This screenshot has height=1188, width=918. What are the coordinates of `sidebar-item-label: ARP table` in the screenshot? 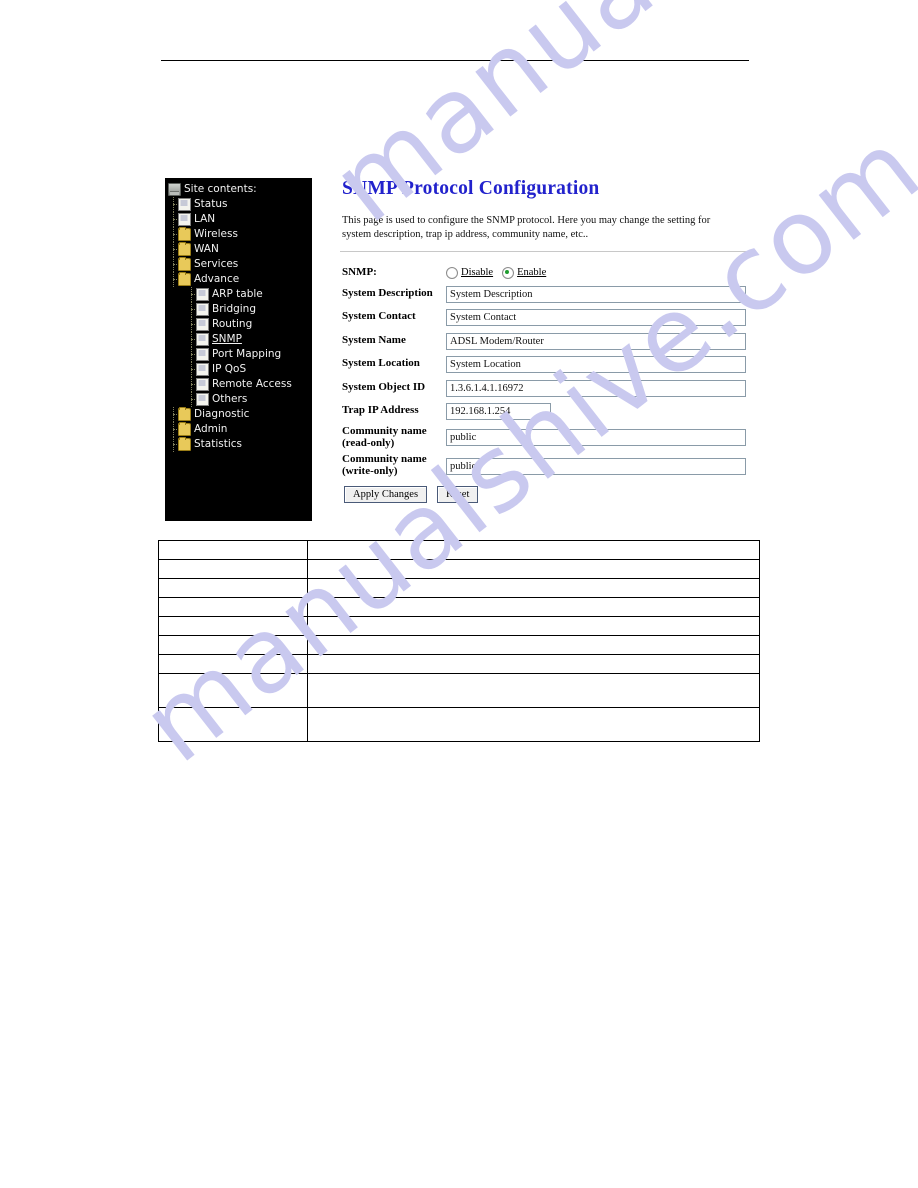 It's located at (237, 294).